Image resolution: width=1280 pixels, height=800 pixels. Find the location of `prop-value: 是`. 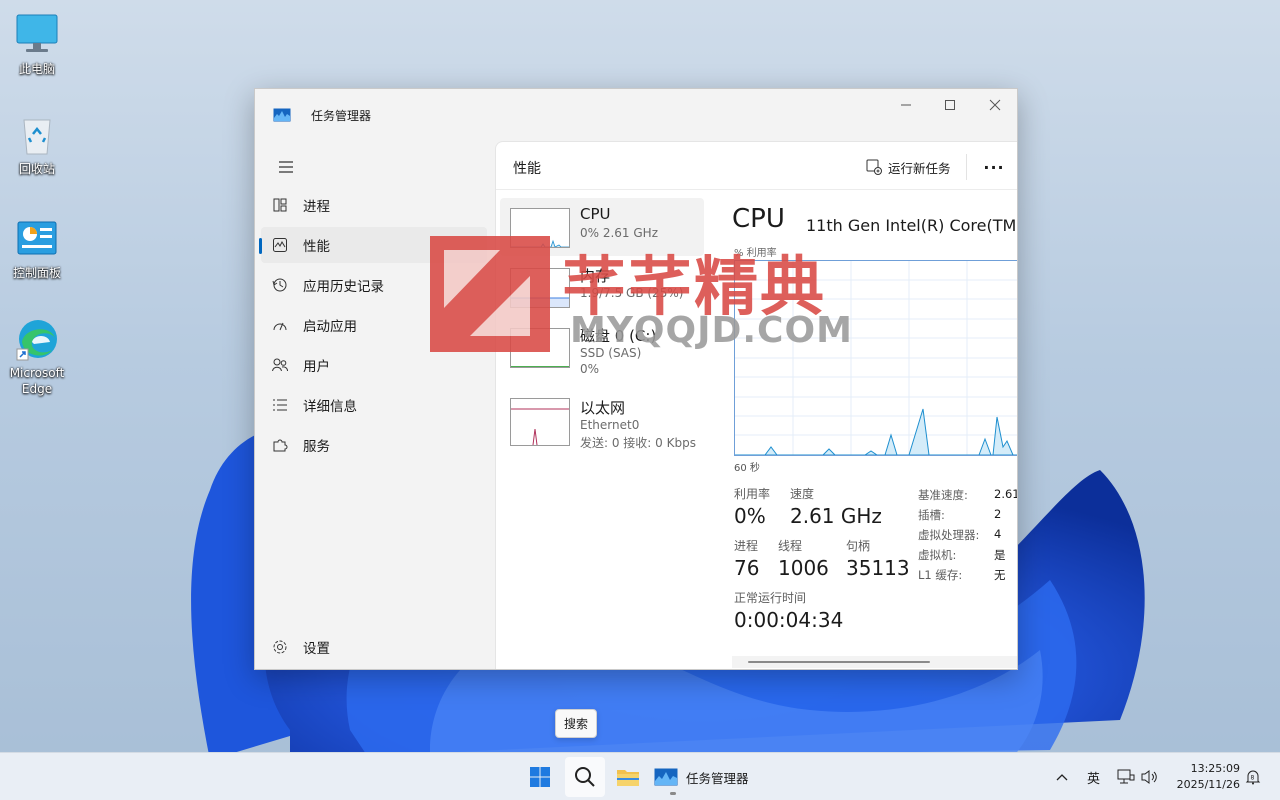

prop-value: 是 is located at coordinates (1000, 555).